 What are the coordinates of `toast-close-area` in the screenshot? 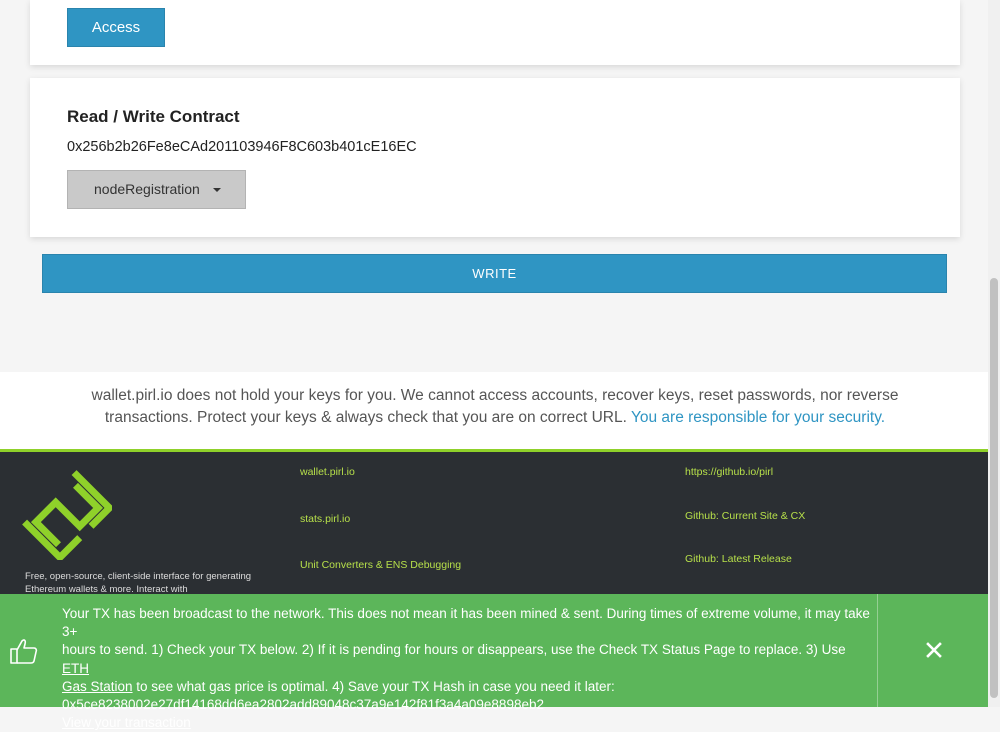 It's located at (933, 650).